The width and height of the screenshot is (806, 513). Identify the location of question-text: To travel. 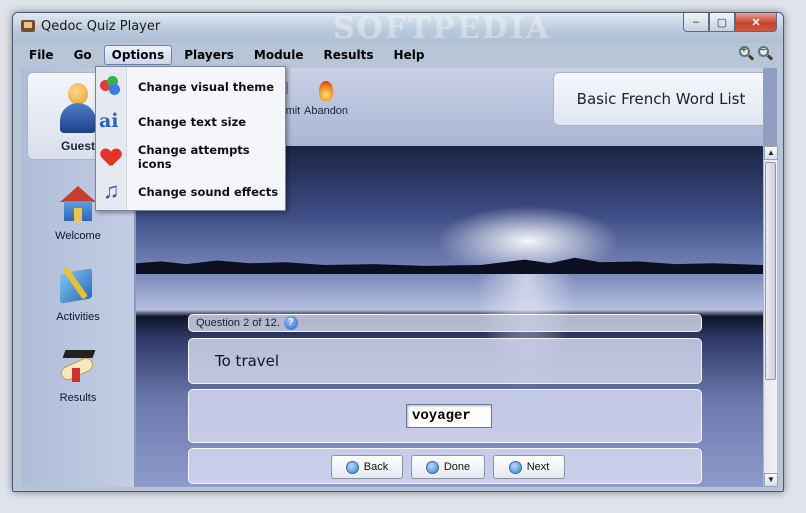
(247, 361).